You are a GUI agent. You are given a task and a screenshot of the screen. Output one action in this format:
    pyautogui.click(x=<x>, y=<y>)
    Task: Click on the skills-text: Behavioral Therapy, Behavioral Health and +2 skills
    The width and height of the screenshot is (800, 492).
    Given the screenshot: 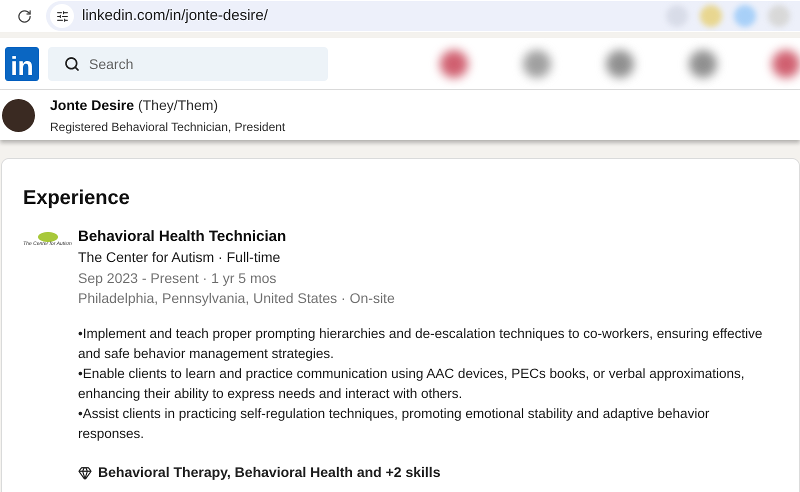 What is the action you would take?
    pyautogui.click(x=269, y=472)
    